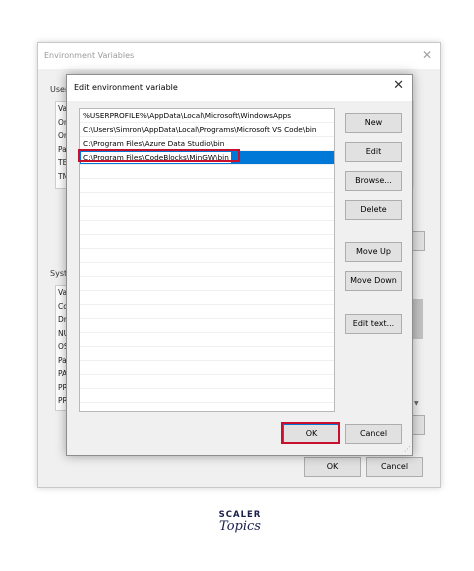 This screenshot has height=571, width=474. What do you see at coordinates (126, 87) in the screenshot?
I see `edit-dialog-title: Edit environment variable` at bounding box center [126, 87].